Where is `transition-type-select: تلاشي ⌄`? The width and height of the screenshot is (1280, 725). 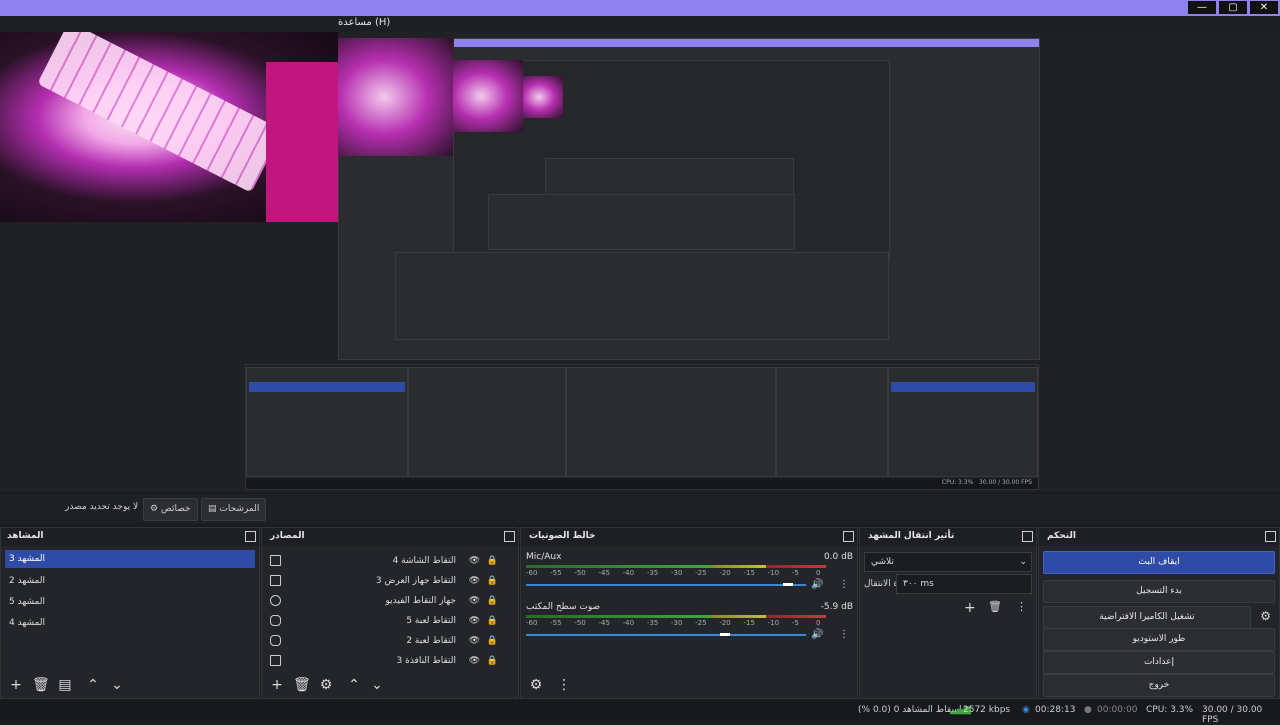
transition-type-select: تلاشي ⌄ is located at coordinates (948, 562).